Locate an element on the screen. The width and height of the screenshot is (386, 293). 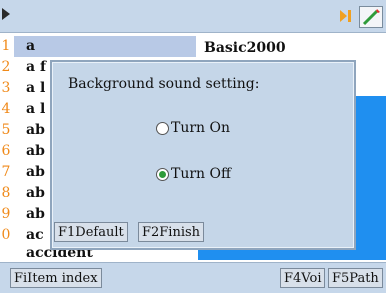
item-number: 9 is located at coordinates (6, 214).